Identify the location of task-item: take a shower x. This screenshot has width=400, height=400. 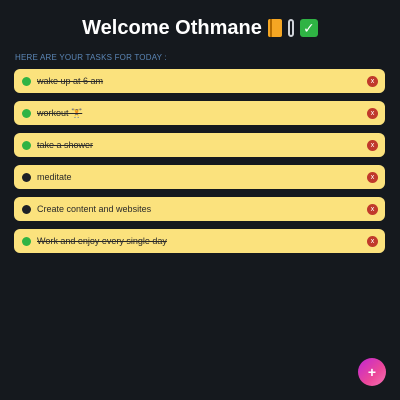
(199, 145).